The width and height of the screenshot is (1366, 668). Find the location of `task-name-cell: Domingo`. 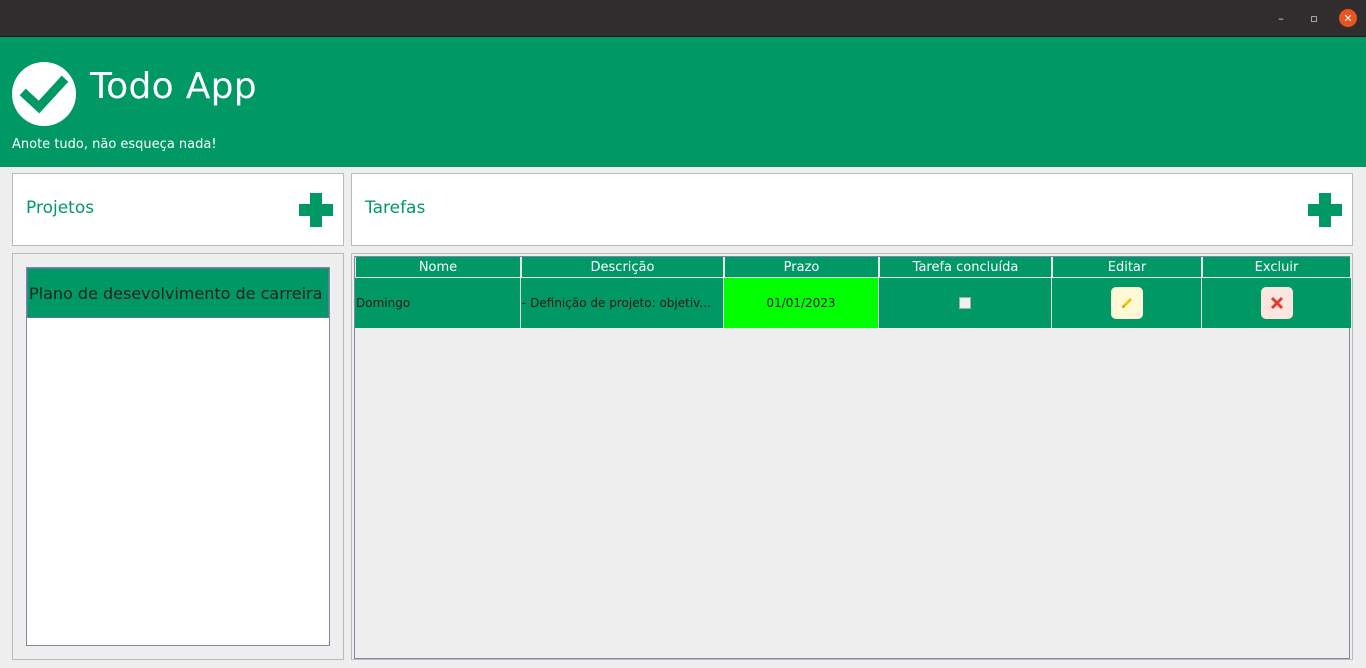

task-name-cell: Domingo is located at coordinates (438, 303).